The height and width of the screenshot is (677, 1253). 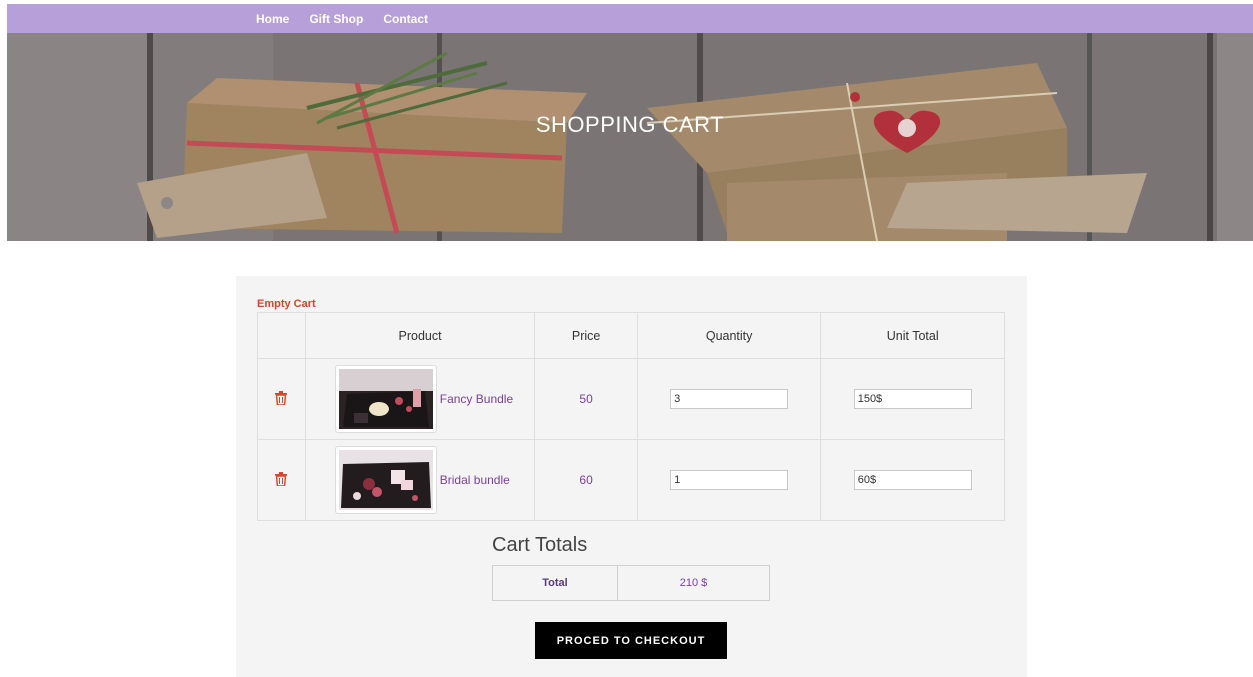 What do you see at coordinates (475, 480) in the screenshot?
I see `product-name: Bridal bundle` at bounding box center [475, 480].